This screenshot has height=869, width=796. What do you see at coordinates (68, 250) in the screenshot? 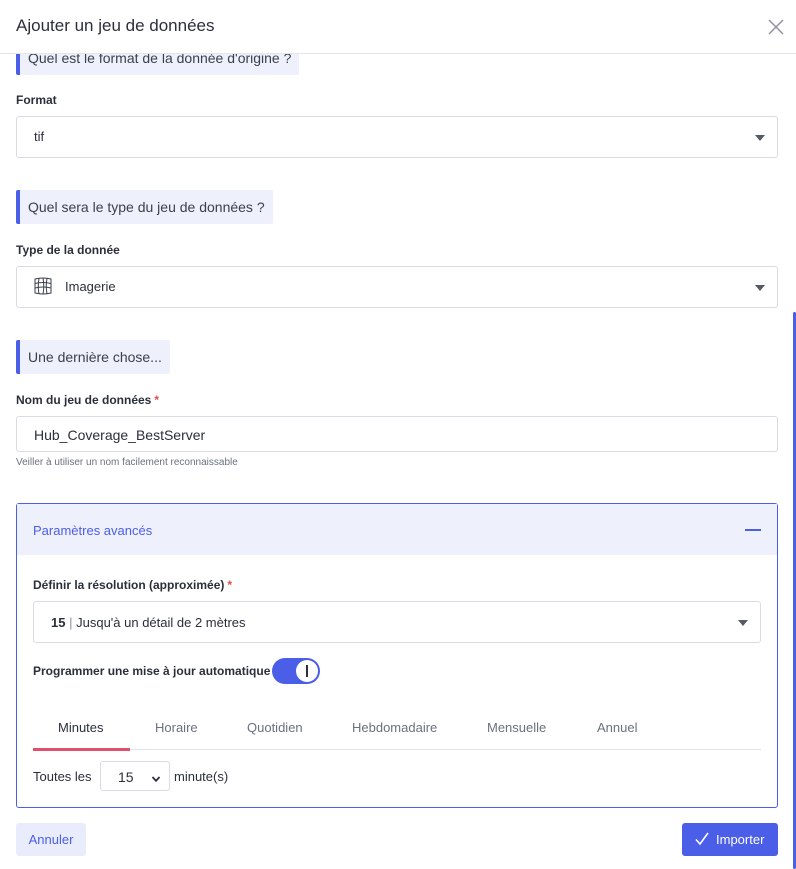
I see `dataset-type-label: Type de la donnée` at bounding box center [68, 250].